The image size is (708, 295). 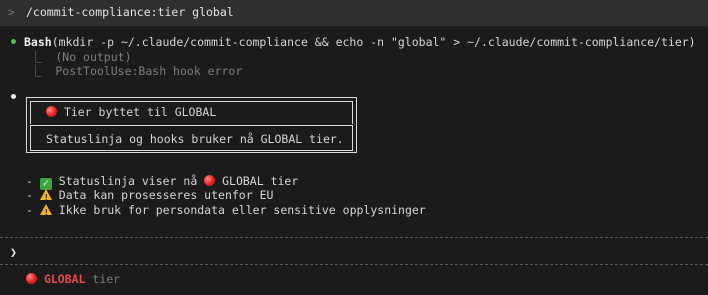 What do you see at coordinates (38, 42) in the screenshot?
I see `tool-name: Bash` at bounding box center [38, 42].